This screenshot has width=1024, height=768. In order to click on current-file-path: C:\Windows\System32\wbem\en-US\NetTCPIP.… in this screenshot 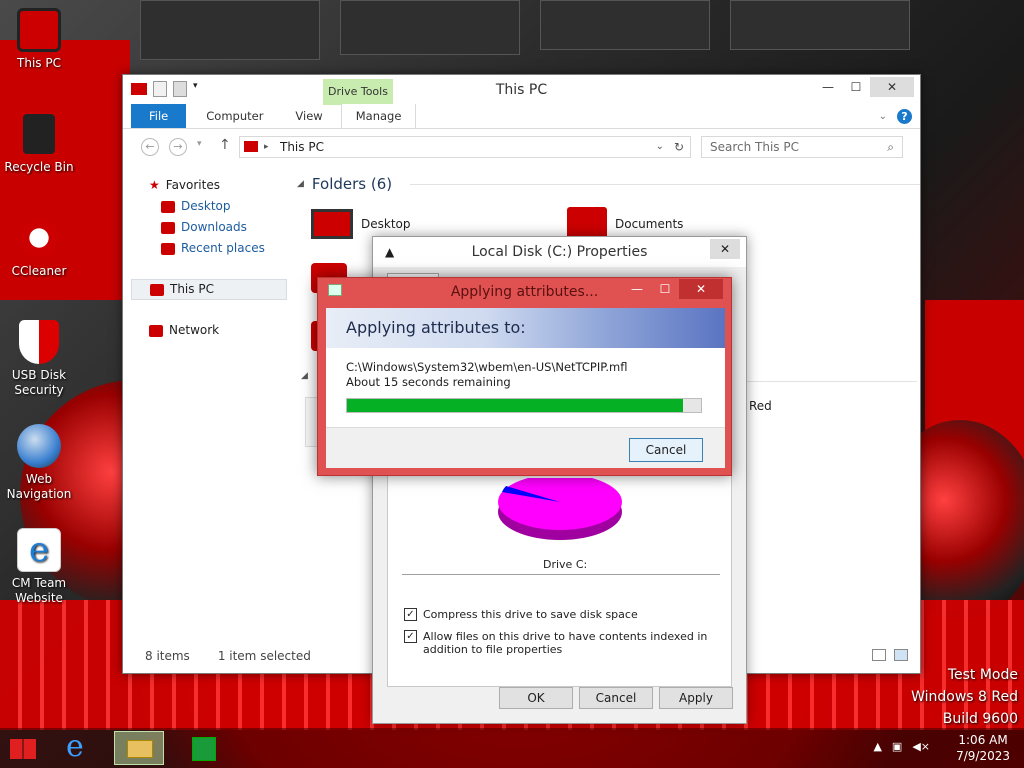, I will do `click(487, 367)`.